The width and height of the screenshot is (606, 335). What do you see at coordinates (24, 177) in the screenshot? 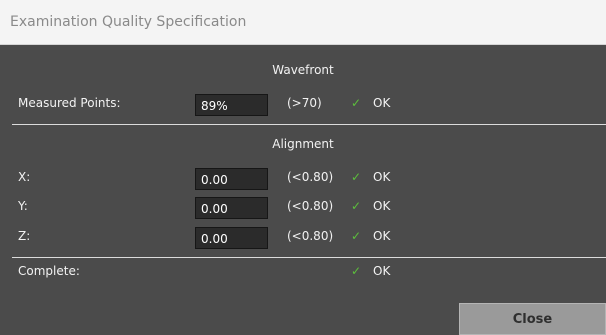
I see `alignment-x-label: X:` at bounding box center [24, 177].